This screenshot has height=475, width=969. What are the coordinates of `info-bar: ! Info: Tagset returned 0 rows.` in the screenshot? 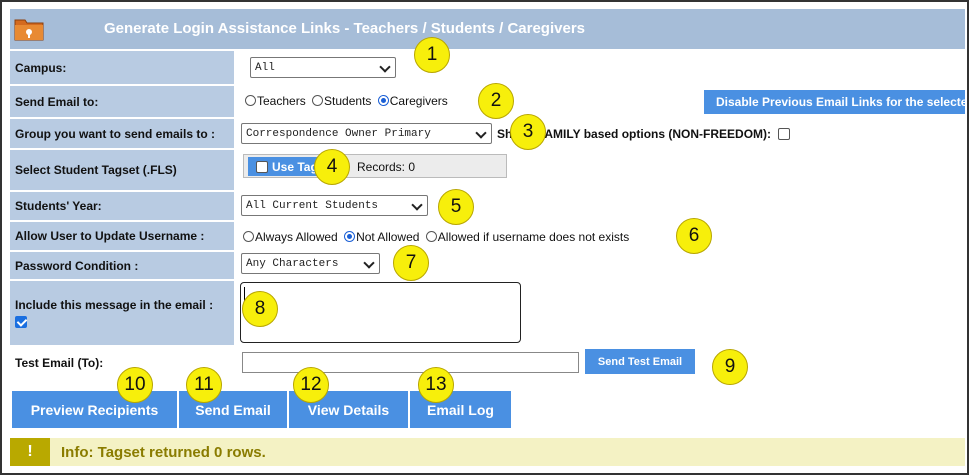 It's located at (487, 452).